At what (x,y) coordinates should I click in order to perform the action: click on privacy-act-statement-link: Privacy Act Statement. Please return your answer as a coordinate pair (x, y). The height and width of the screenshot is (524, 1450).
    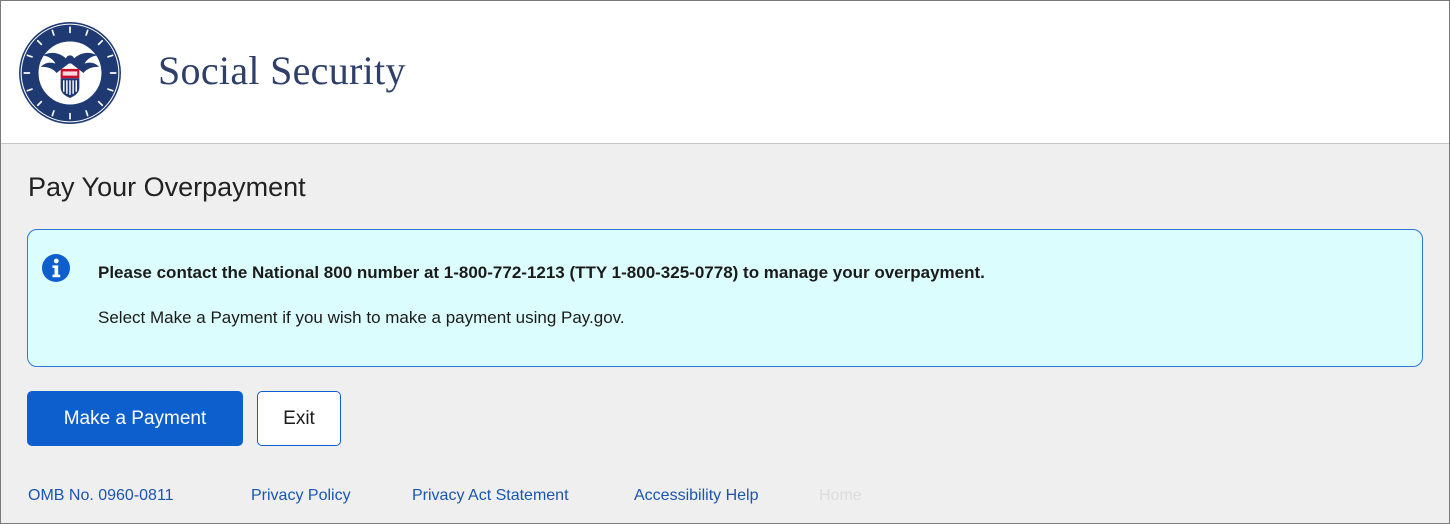
    Looking at the image, I should click on (490, 496).